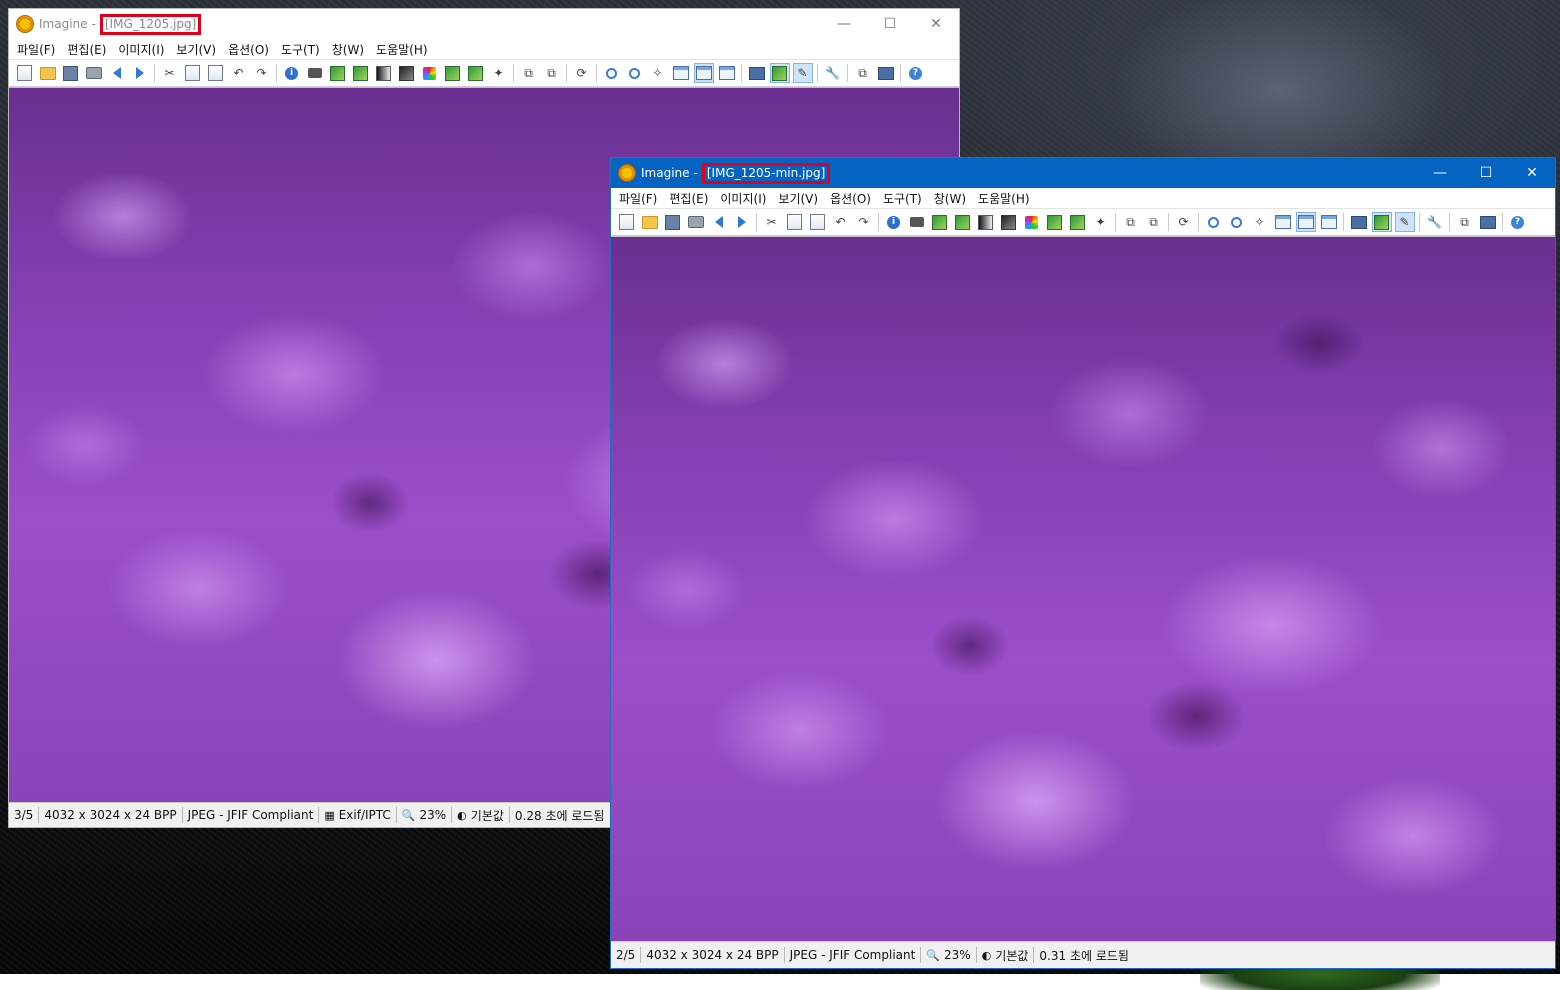 The height and width of the screenshot is (990, 1560). Describe the element at coordinates (719, 222) in the screenshot. I see `previous-icon` at that location.